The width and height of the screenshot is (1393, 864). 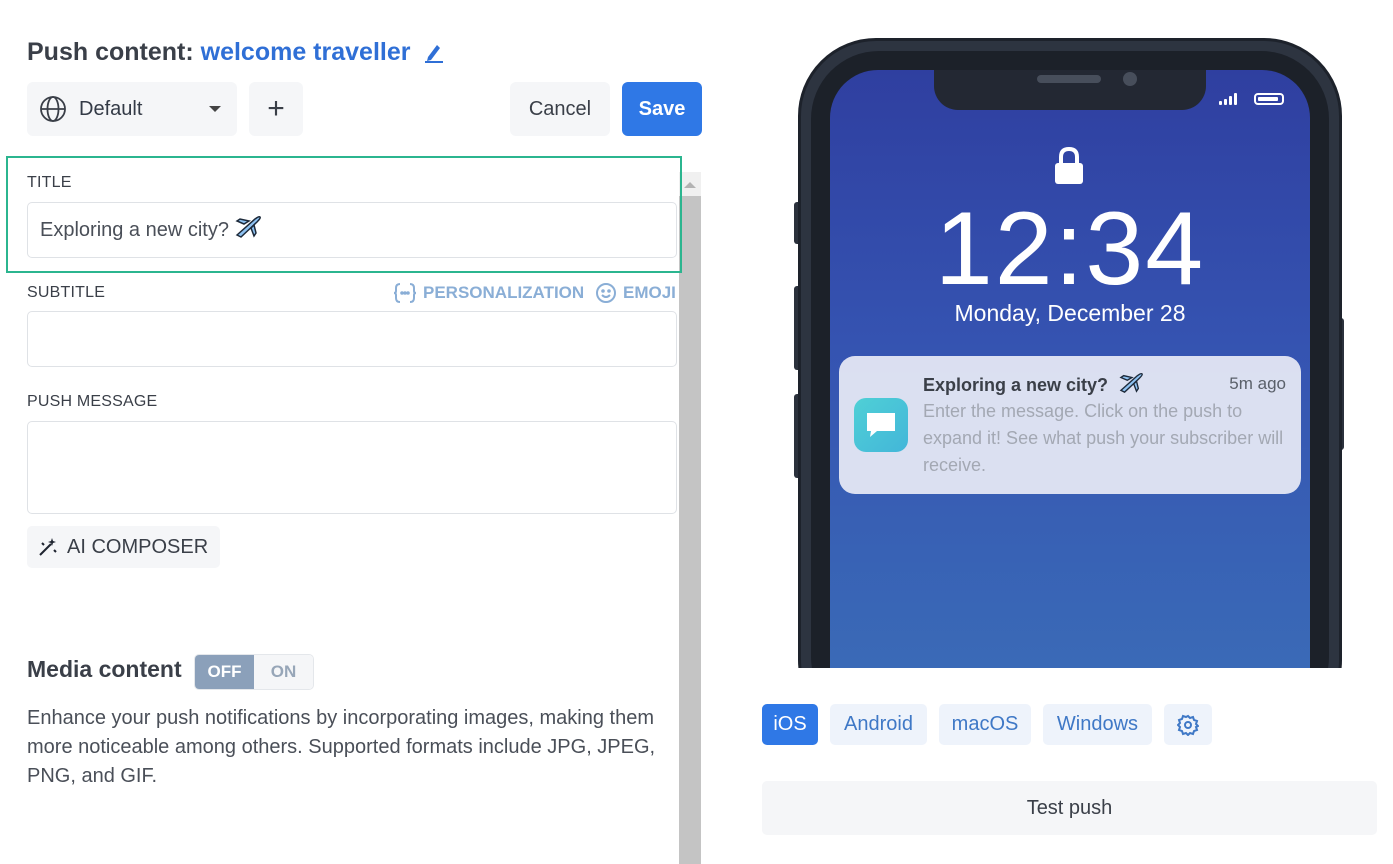 I want to click on page-title: Push content: welcome traveller, so click(x=235, y=54).